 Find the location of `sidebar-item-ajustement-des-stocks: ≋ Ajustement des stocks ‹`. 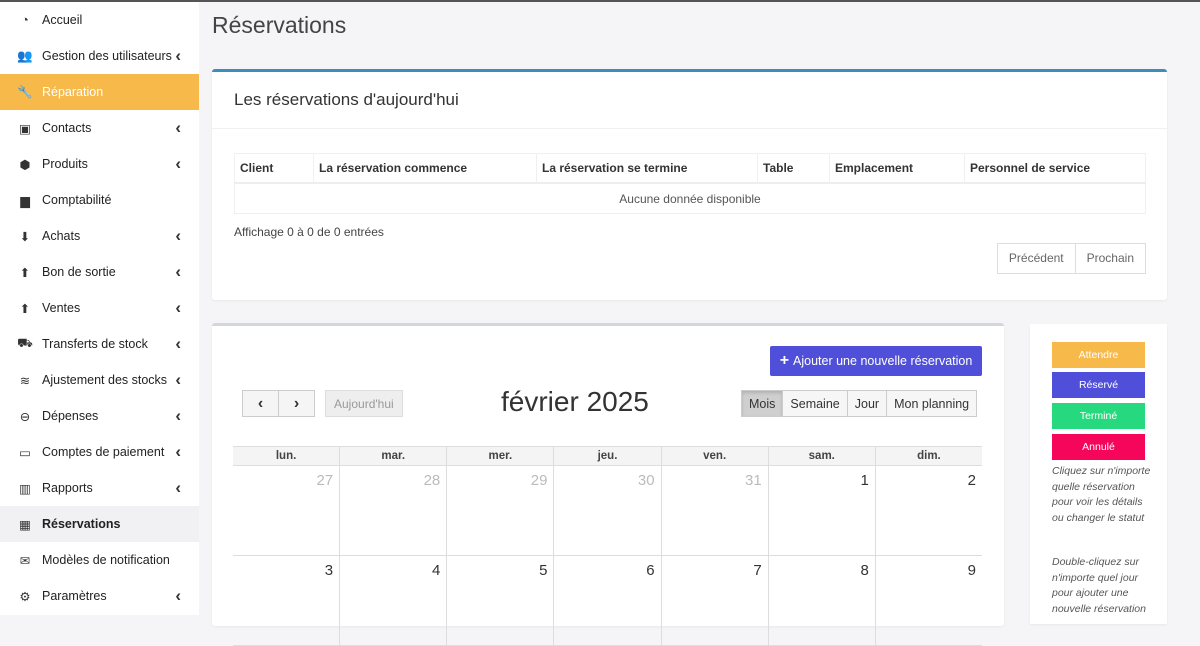

sidebar-item-ajustement-des-stocks: ≋ Ajustement des stocks ‹ is located at coordinates (99, 380).